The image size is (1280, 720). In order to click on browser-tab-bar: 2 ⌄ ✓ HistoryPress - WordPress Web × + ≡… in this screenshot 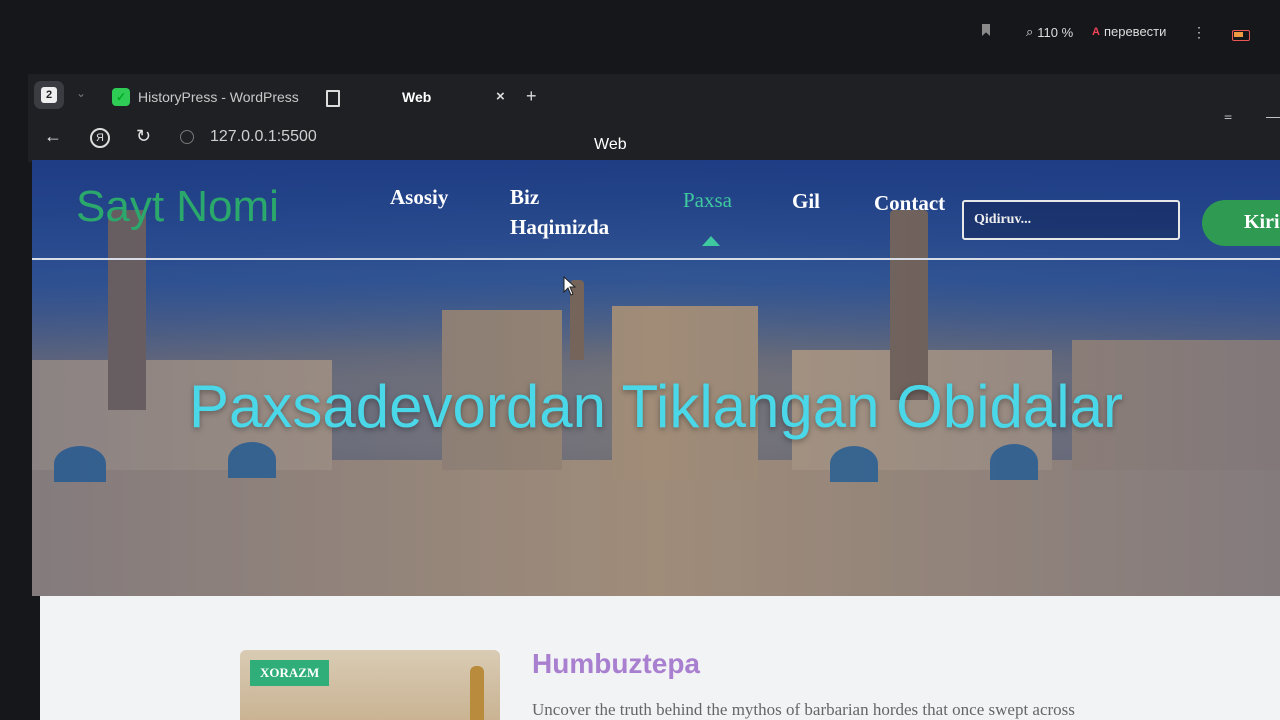, I will do `click(654, 100)`.